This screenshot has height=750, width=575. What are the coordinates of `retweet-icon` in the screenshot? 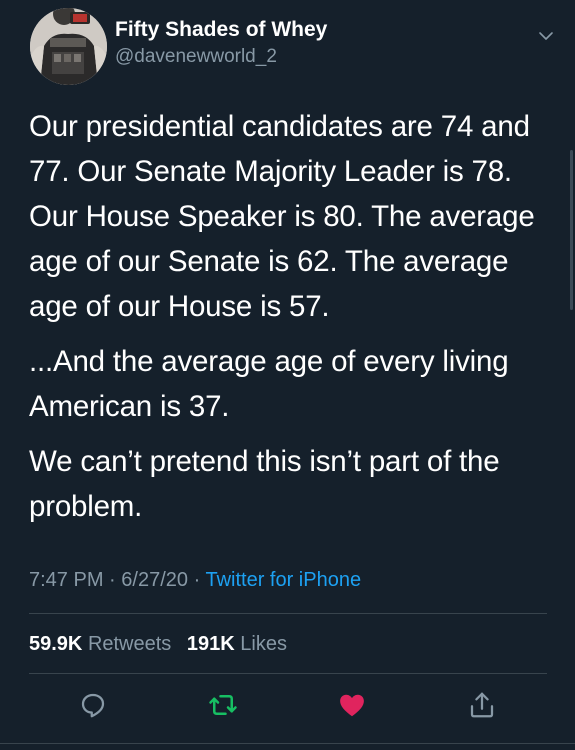 It's located at (223, 705).